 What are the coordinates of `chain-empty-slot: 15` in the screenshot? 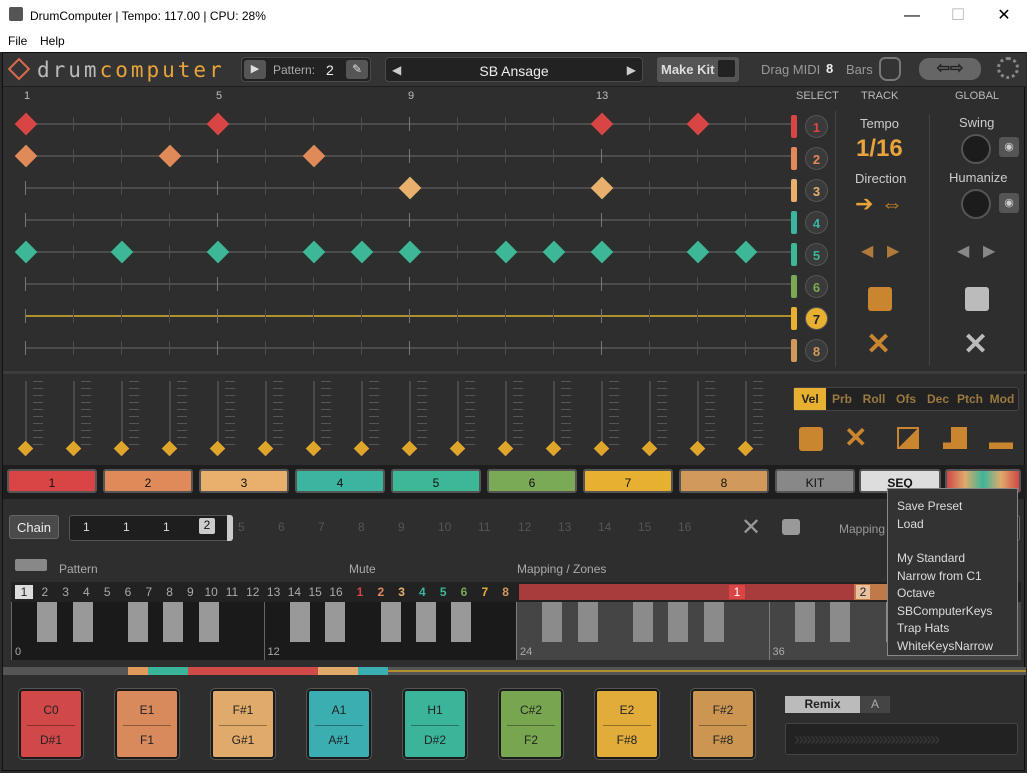 It's located at (648, 527).